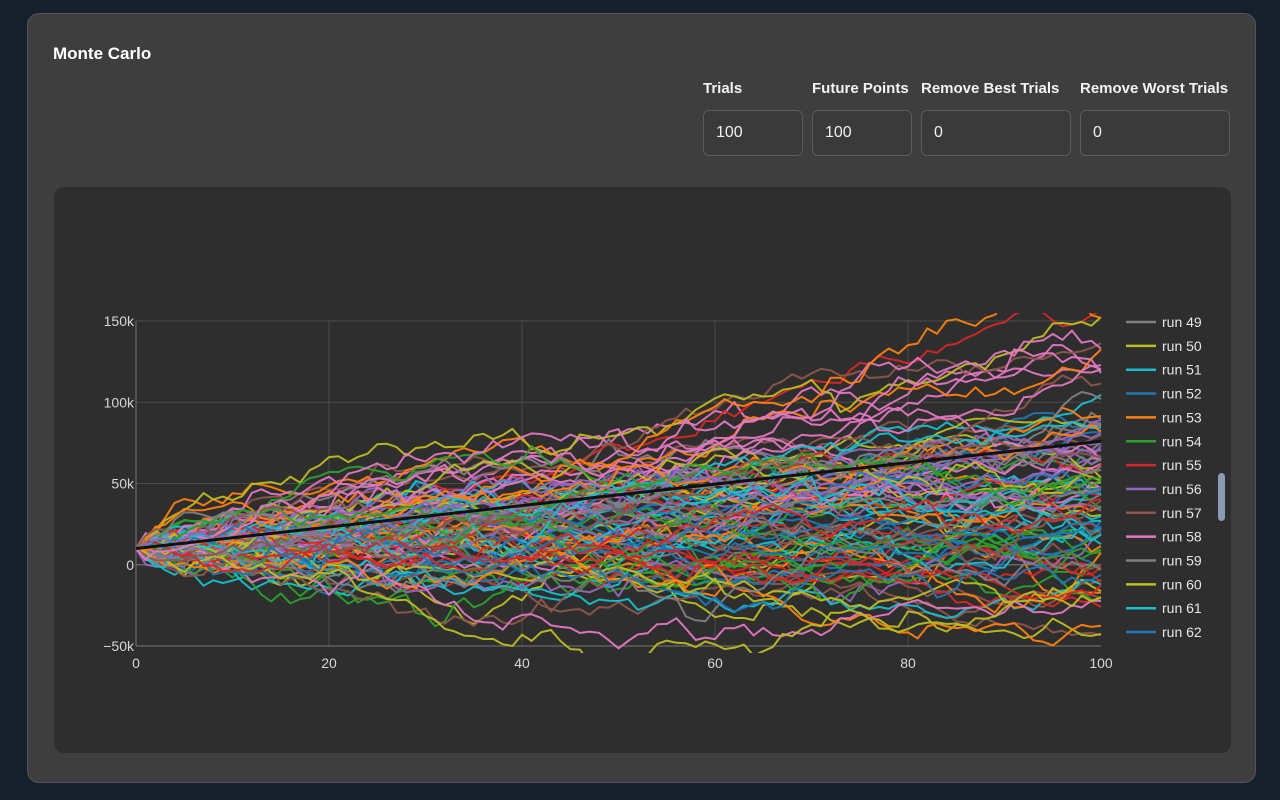 This screenshot has height=800, width=1280. I want to click on legend-label: run 62, so click(1182, 632).